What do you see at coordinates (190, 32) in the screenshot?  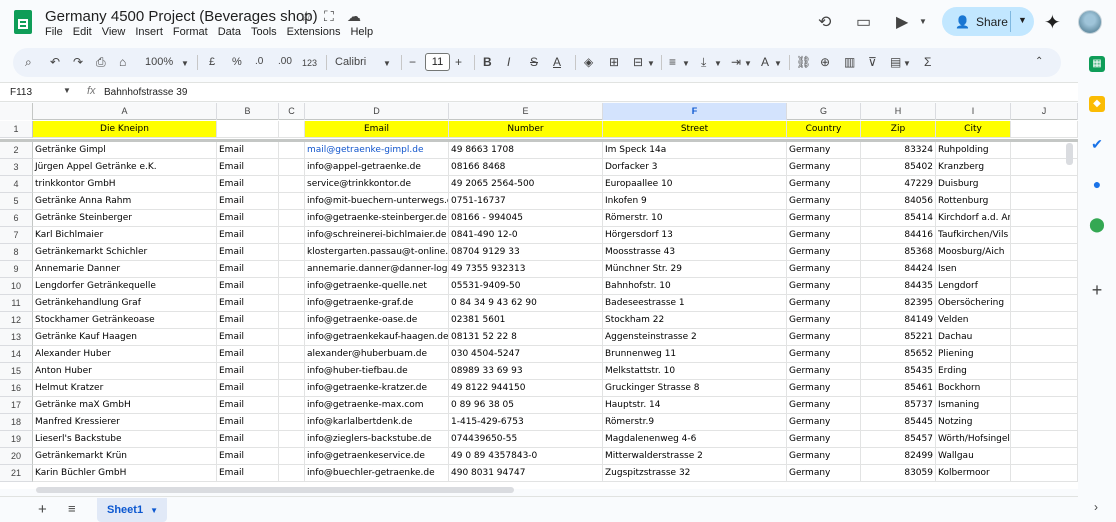 I see `menu-format: Format` at bounding box center [190, 32].